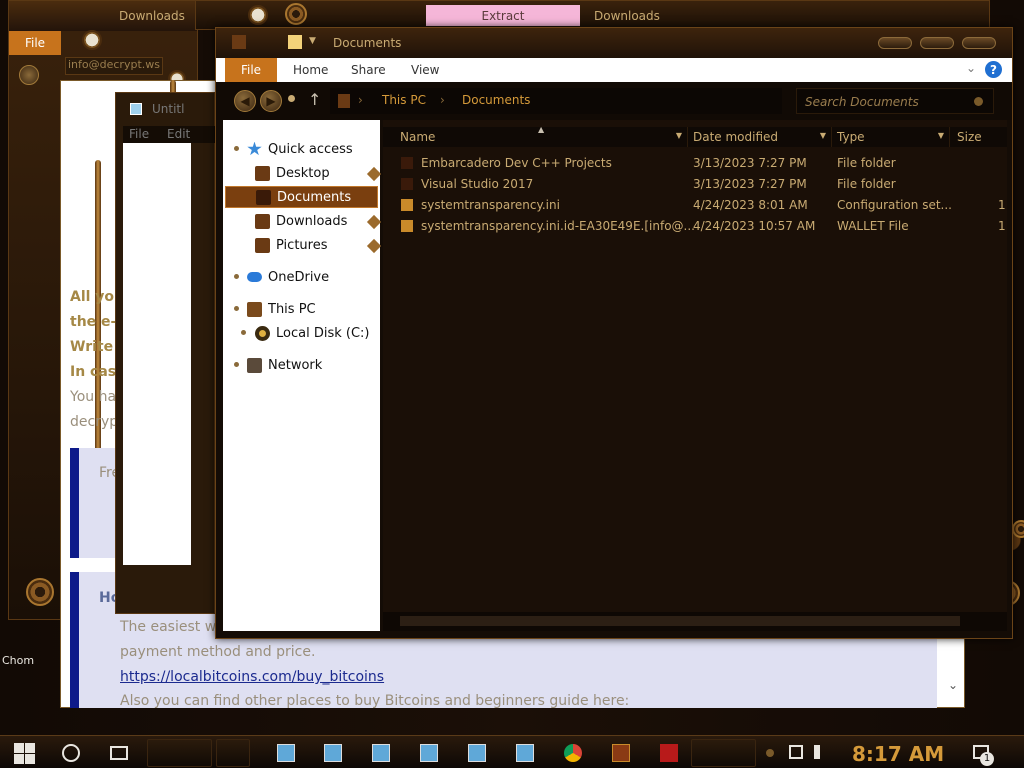  I want to click on up-arrow-icon: ↑, so click(314, 99).